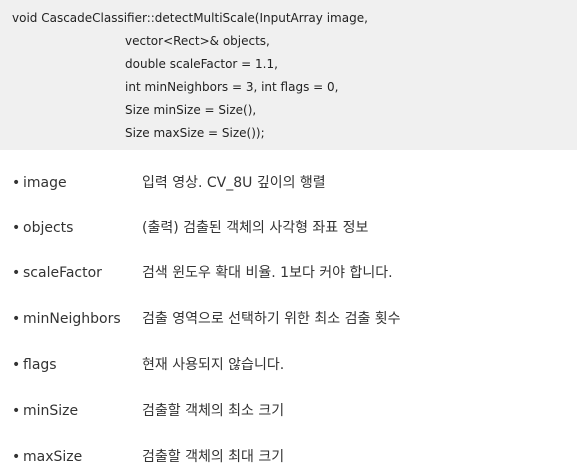 The height and width of the screenshot is (472, 577). I want to click on list-item: • maxSize 검출할 객체의 최대 크기, so click(288, 457).